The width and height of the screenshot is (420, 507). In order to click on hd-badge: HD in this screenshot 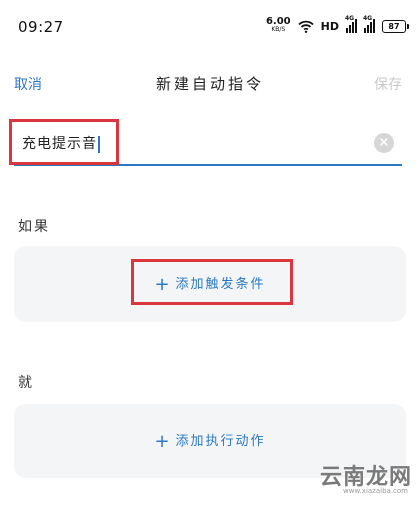, I will do `click(329, 26)`.